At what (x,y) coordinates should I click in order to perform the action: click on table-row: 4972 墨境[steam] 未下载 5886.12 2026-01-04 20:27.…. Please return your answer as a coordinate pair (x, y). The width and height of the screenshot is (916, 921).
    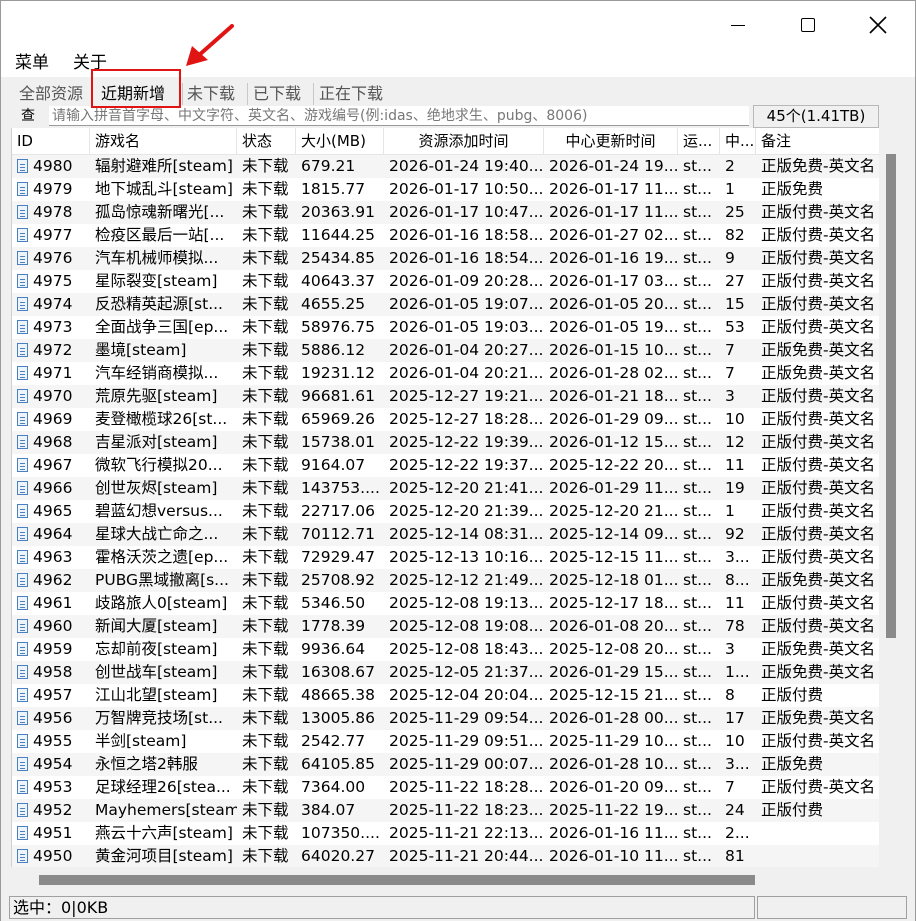
    Looking at the image, I should click on (445, 350).